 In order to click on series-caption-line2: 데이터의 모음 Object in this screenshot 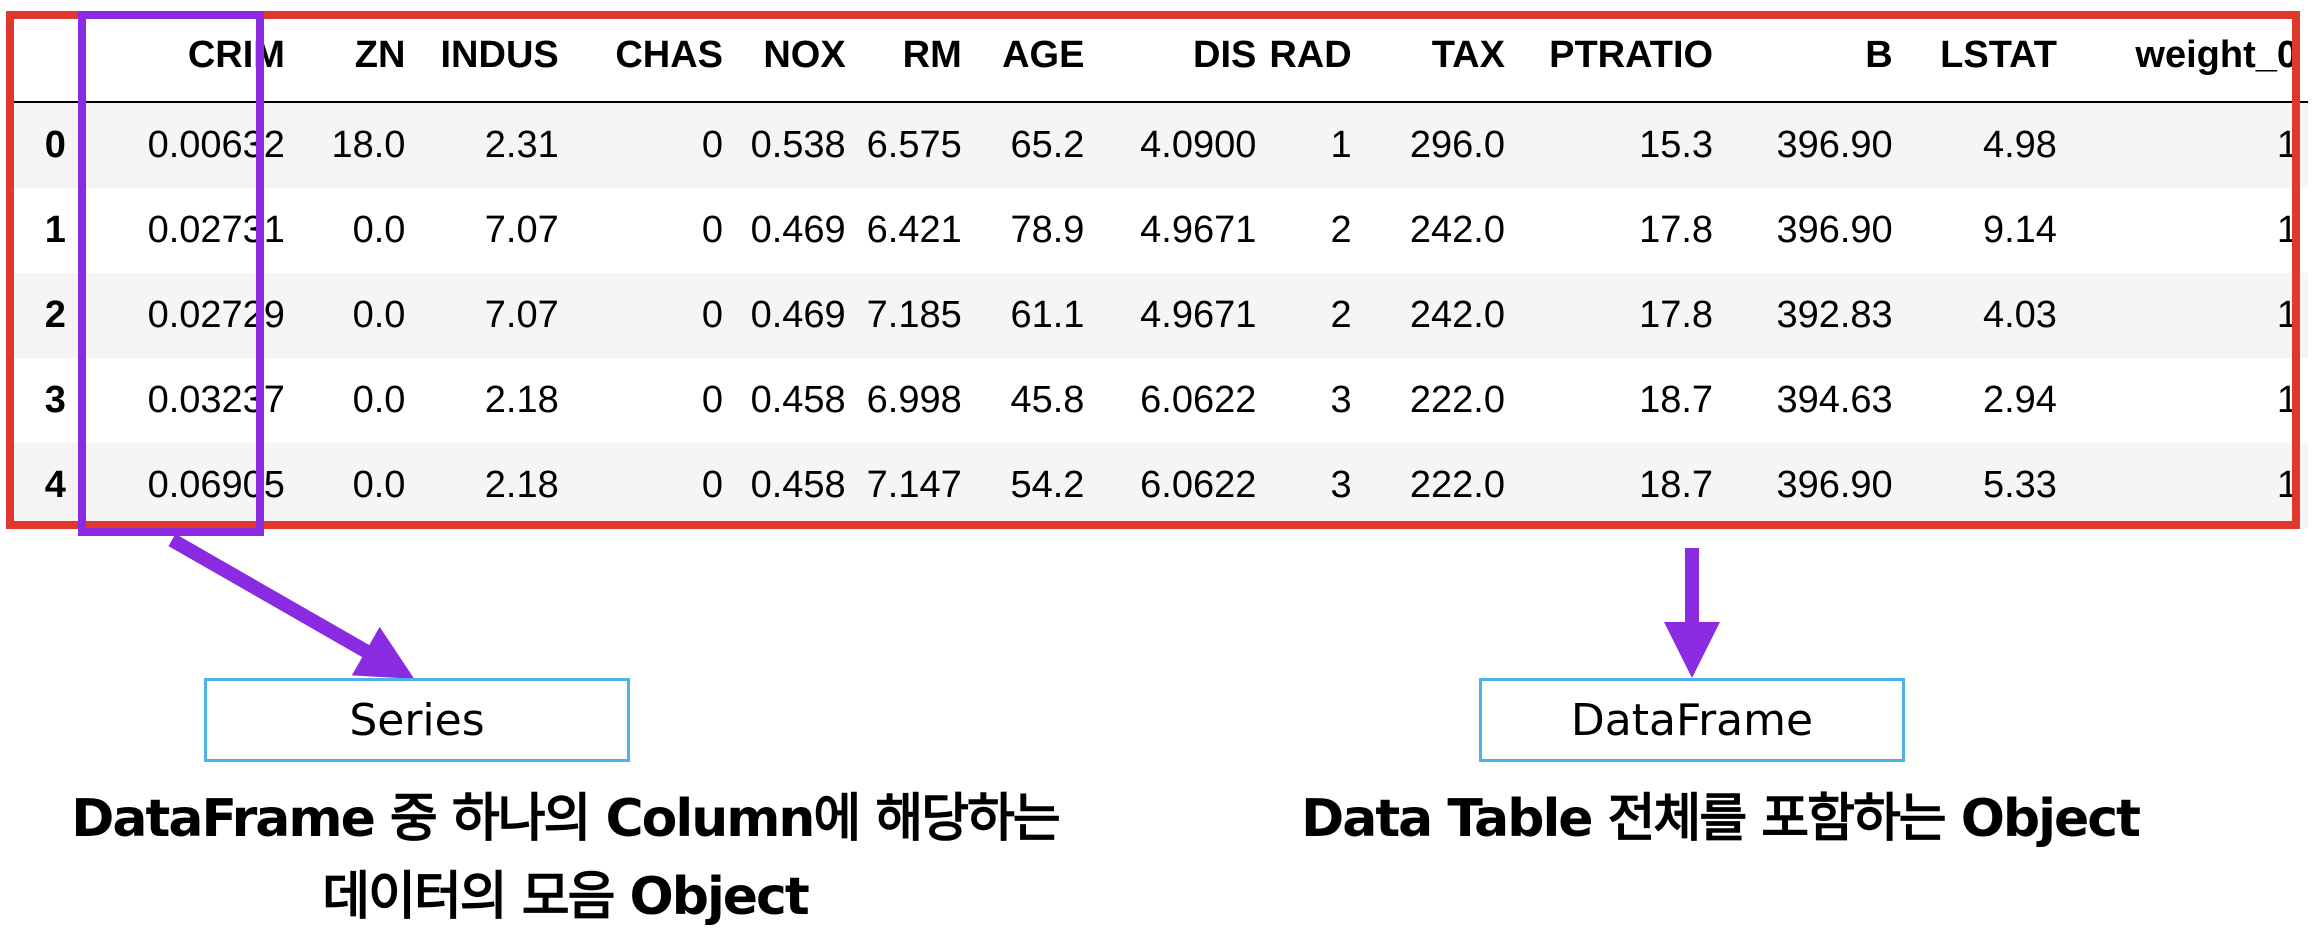, I will do `click(565, 897)`.